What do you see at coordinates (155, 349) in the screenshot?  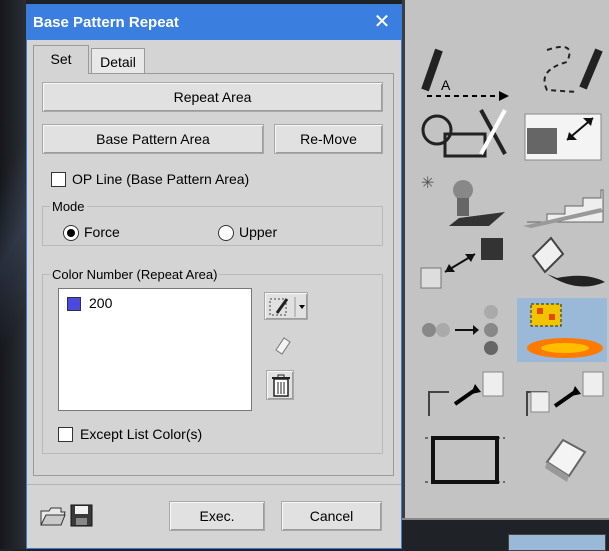 I see `color-number-list: 200` at bounding box center [155, 349].